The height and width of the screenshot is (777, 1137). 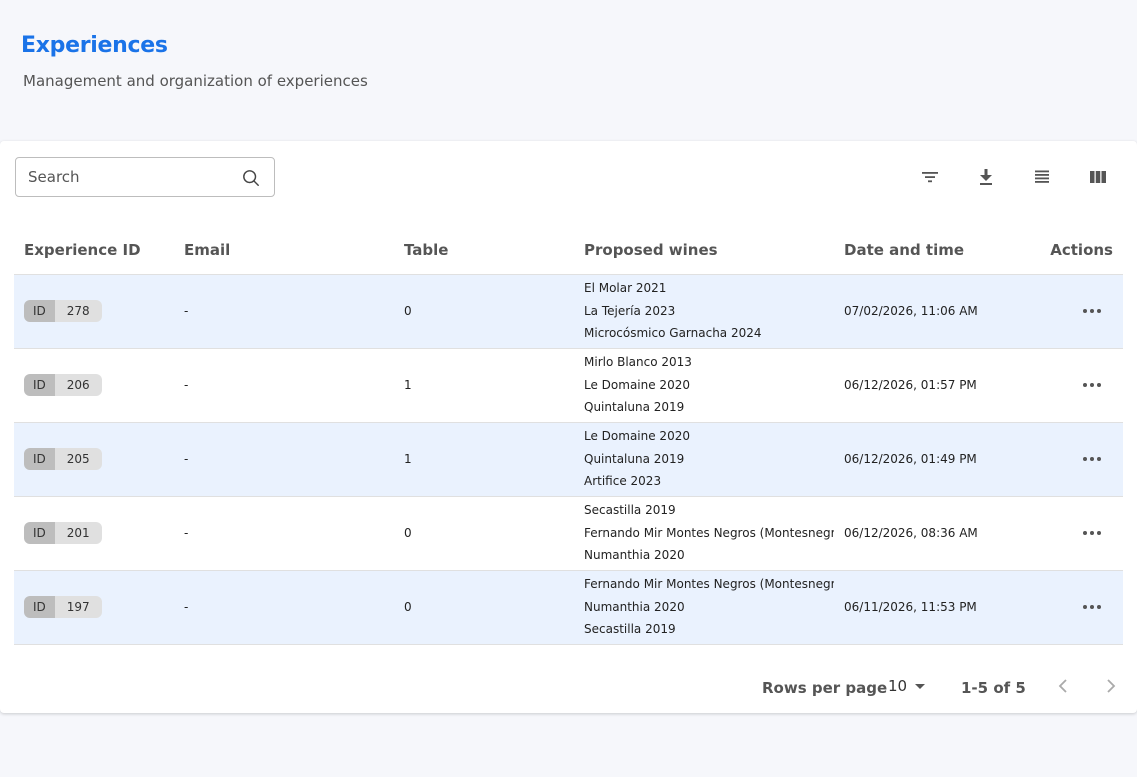 I want to click on columns-button, so click(x=1098, y=177).